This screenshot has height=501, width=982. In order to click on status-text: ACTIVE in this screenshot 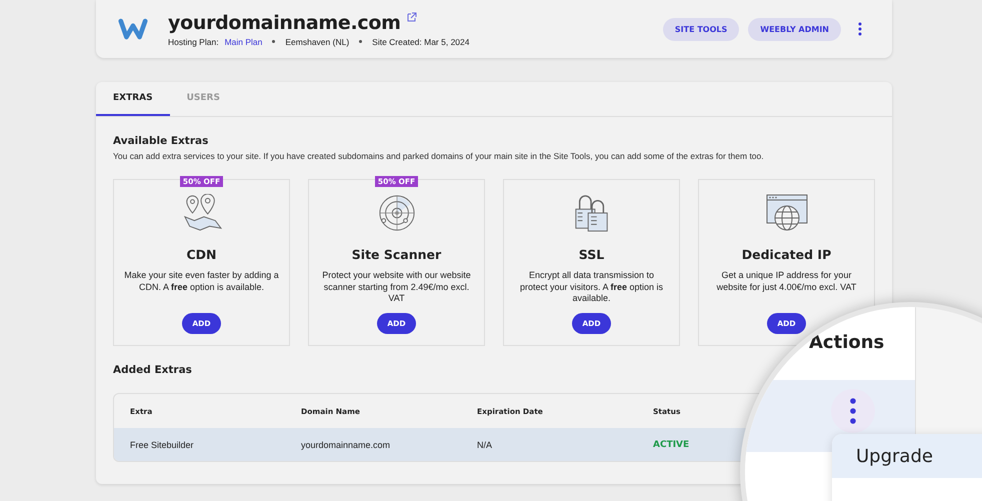, I will do `click(671, 445)`.